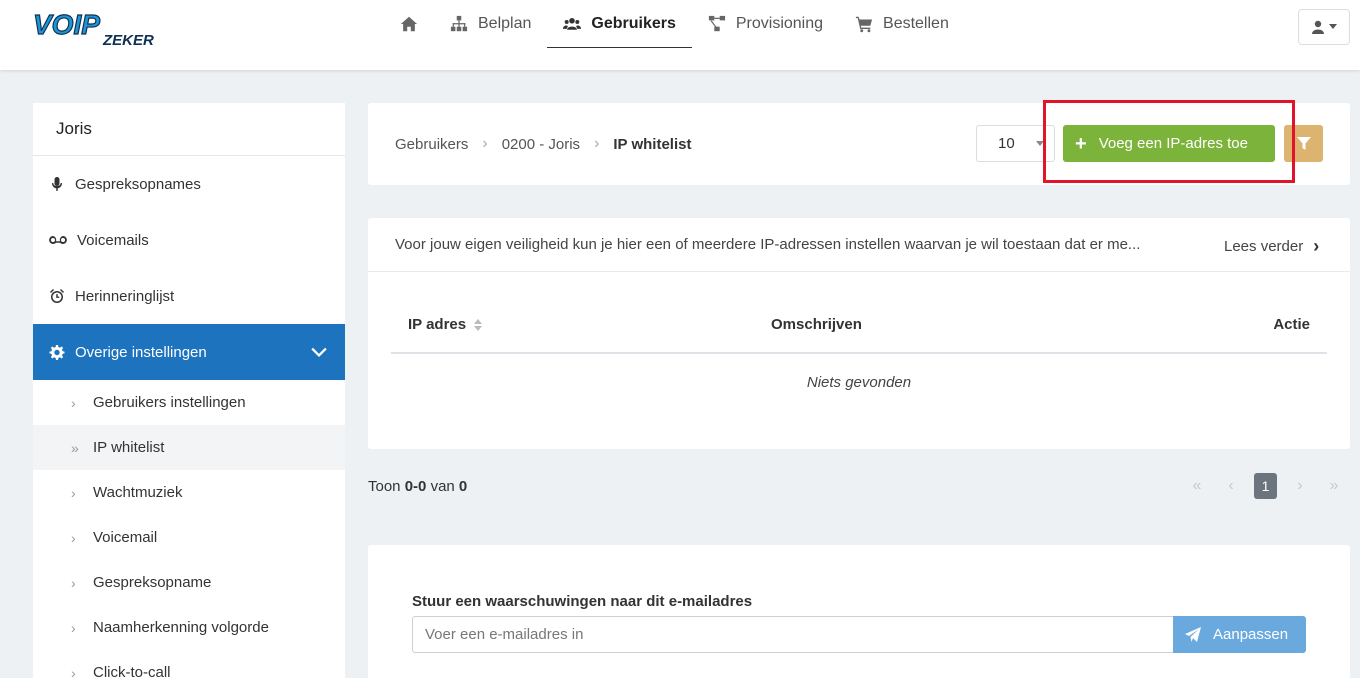  Describe the element at coordinates (57, 352) in the screenshot. I see `gear-icon` at that location.